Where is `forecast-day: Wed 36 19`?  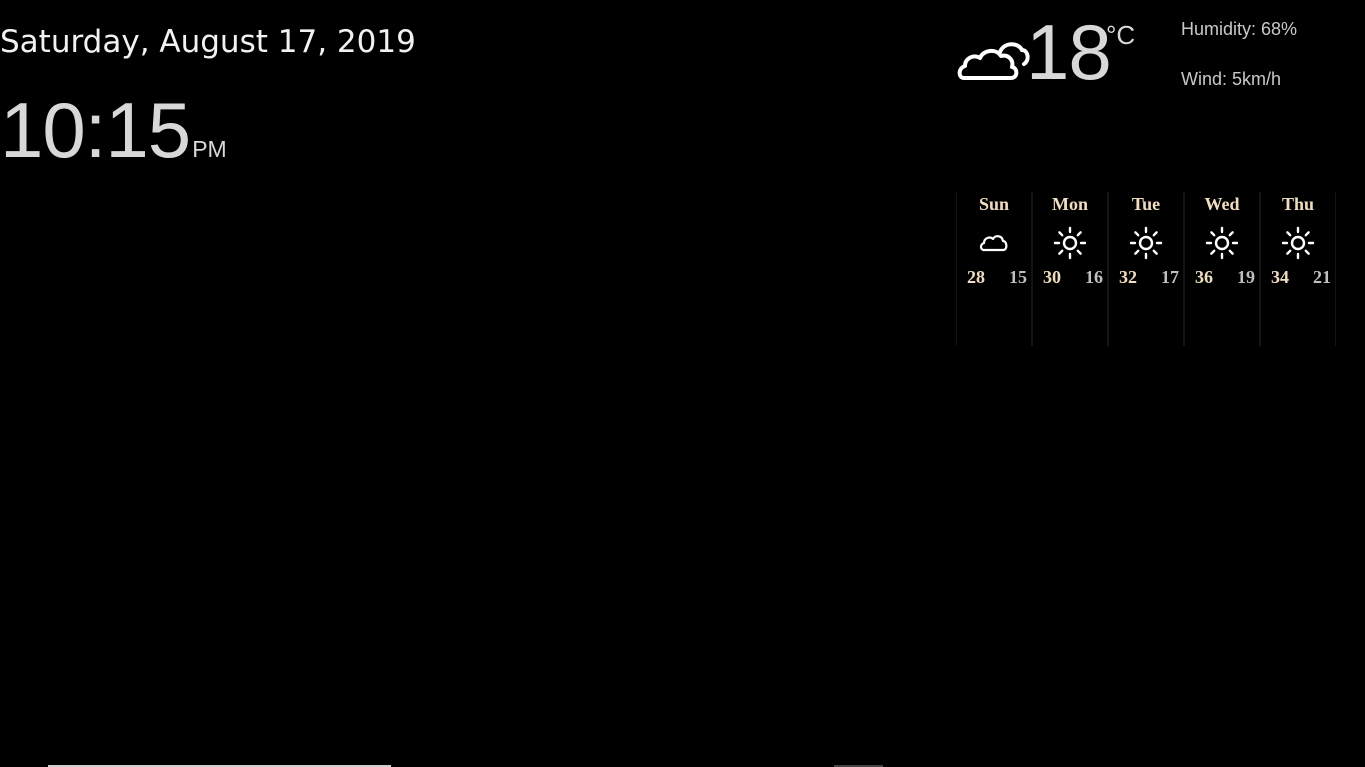 forecast-day: Wed 36 19 is located at coordinates (1222, 269).